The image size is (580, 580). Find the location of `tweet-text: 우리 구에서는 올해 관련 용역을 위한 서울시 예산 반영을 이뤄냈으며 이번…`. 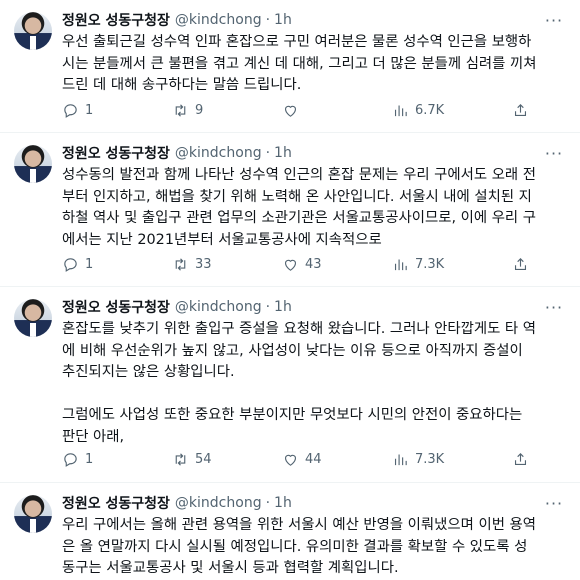

tweet-text: 우리 구에서는 올해 관련 용역을 위한 서울시 예산 반영을 이뤄냈으며 이번… is located at coordinates (299, 547).